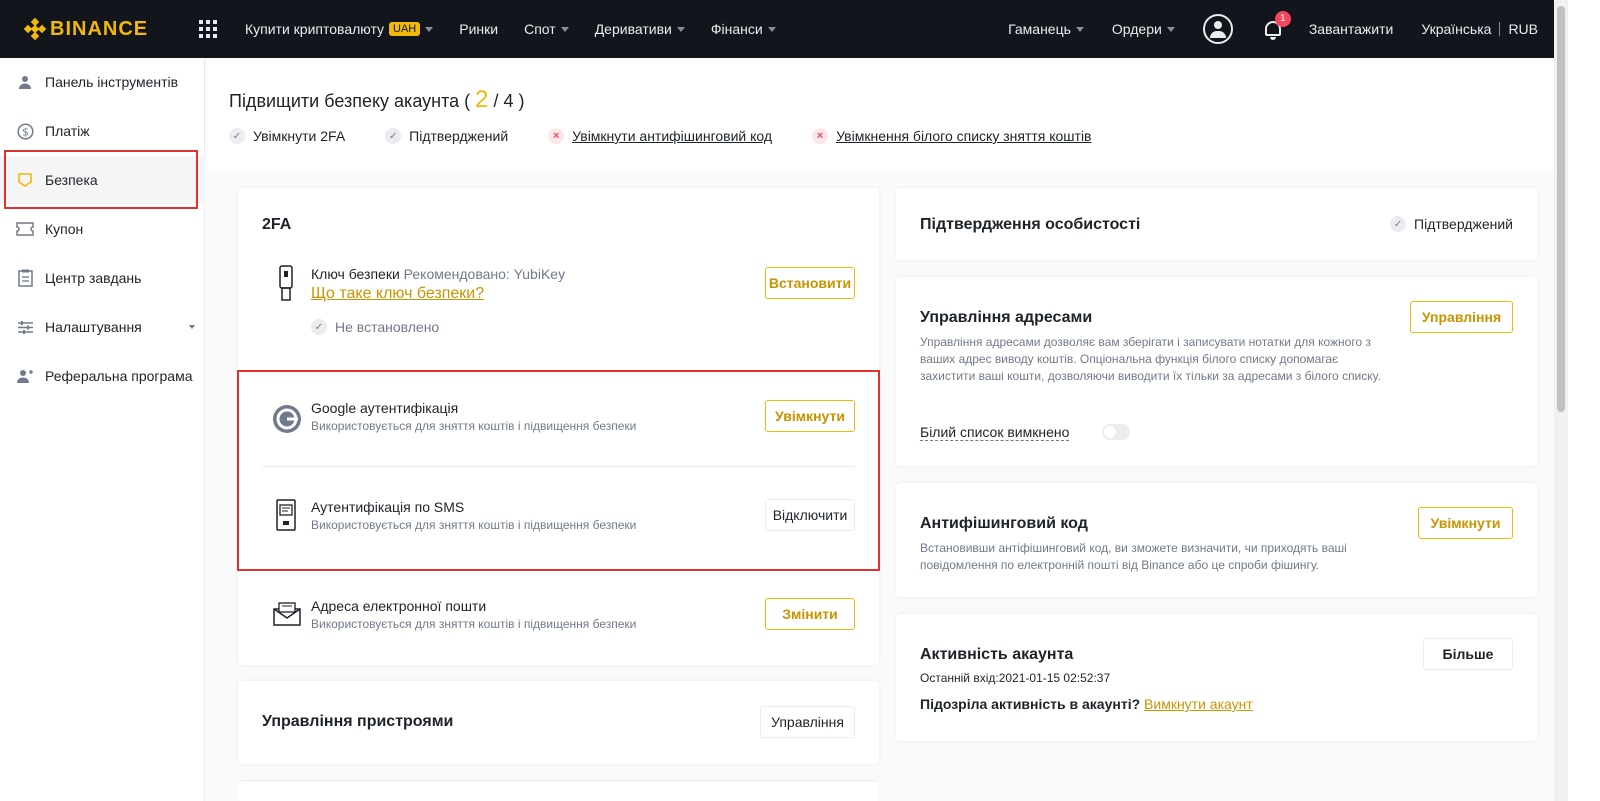  What do you see at coordinates (25, 327) in the screenshot?
I see `sliders-icon` at bounding box center [25, 327].